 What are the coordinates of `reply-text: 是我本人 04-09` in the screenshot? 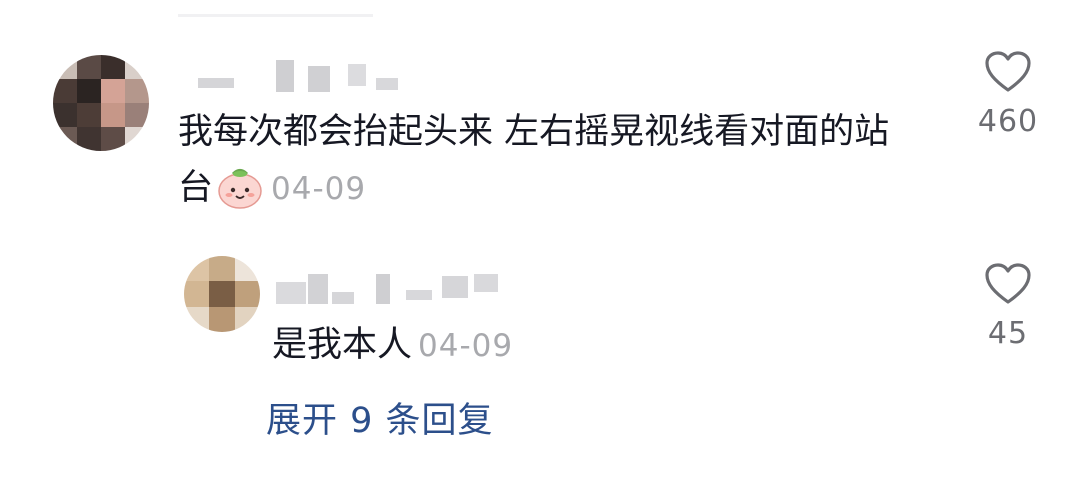 It's located at (582, 345).